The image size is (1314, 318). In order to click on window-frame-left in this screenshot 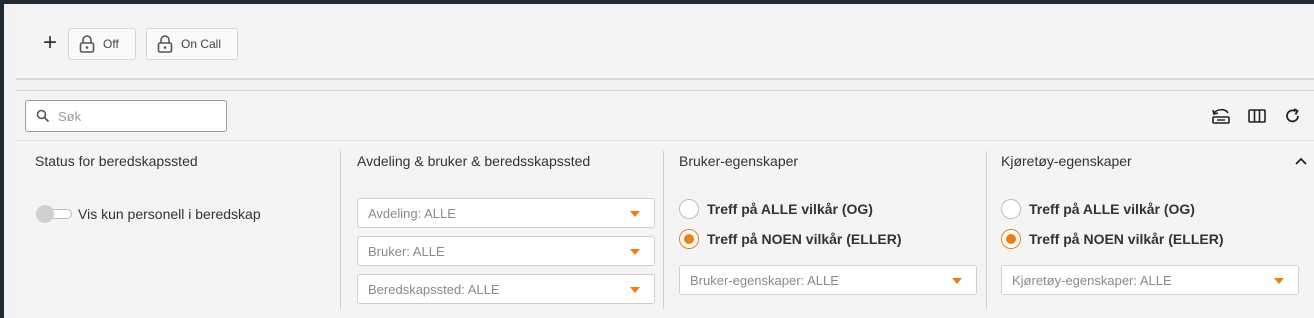, I will do `click(2, 159)`.